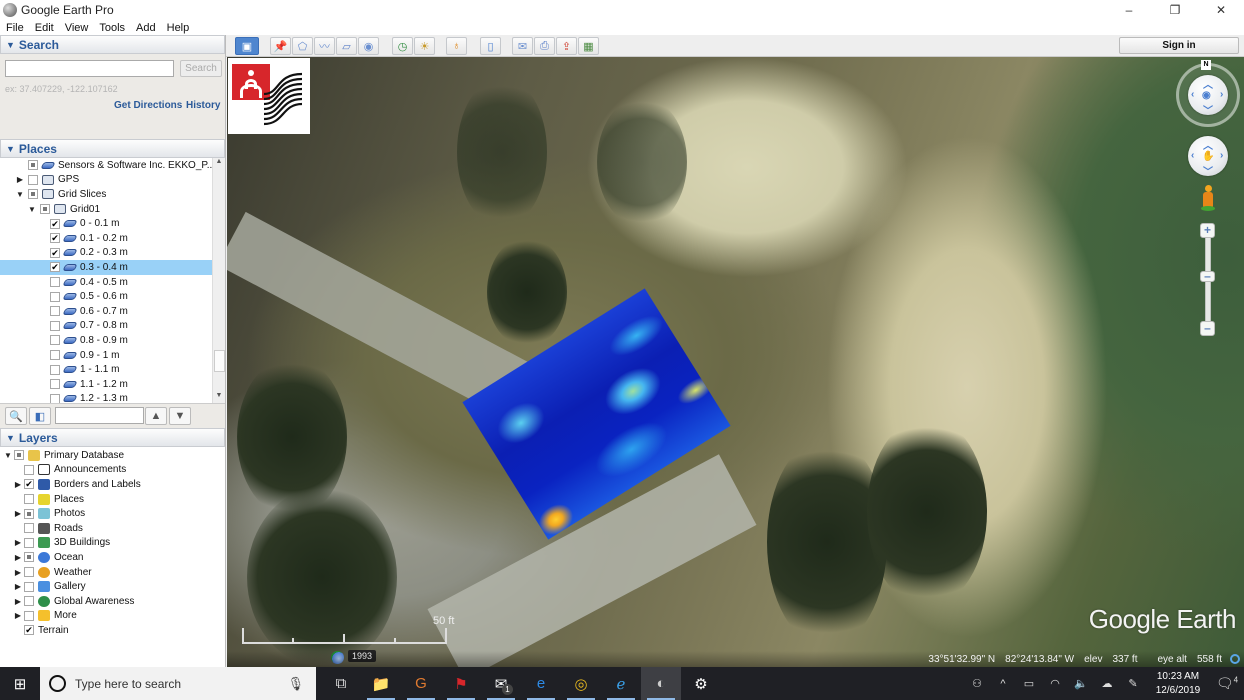 The width and height of the screenshot is (1244, 700). What do you see at coordinates (106, 194) in the screenshot?
I see `places-tree-item: ▼ Grid Slices` at bounding box center [106, 194].